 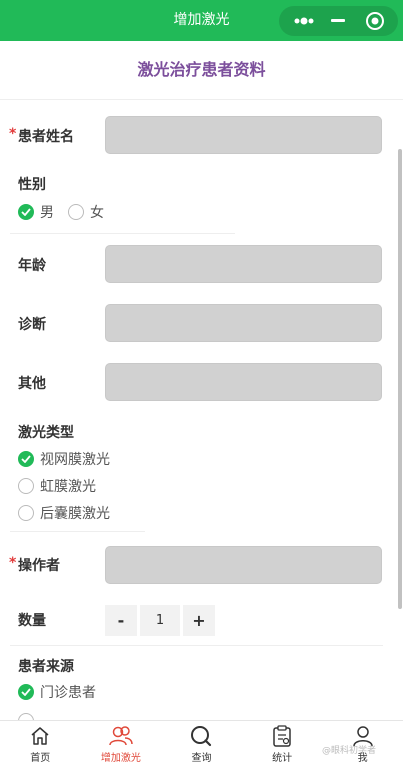 I want to click on users-icon, so click(x=121, y=736).